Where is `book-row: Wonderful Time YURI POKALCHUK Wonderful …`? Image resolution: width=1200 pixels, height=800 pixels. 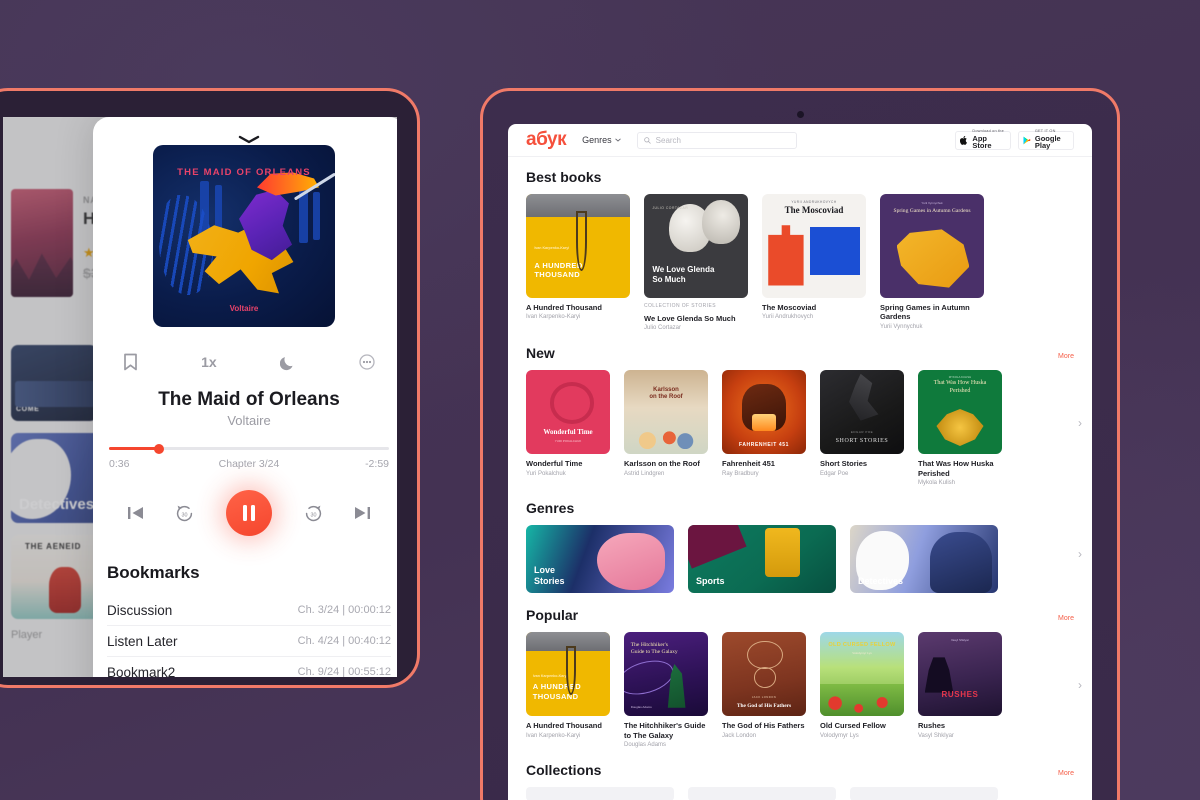
book-row: Wonderful Time YURI POKALCHUK Wonderful … is located at coordinates (800, 428).